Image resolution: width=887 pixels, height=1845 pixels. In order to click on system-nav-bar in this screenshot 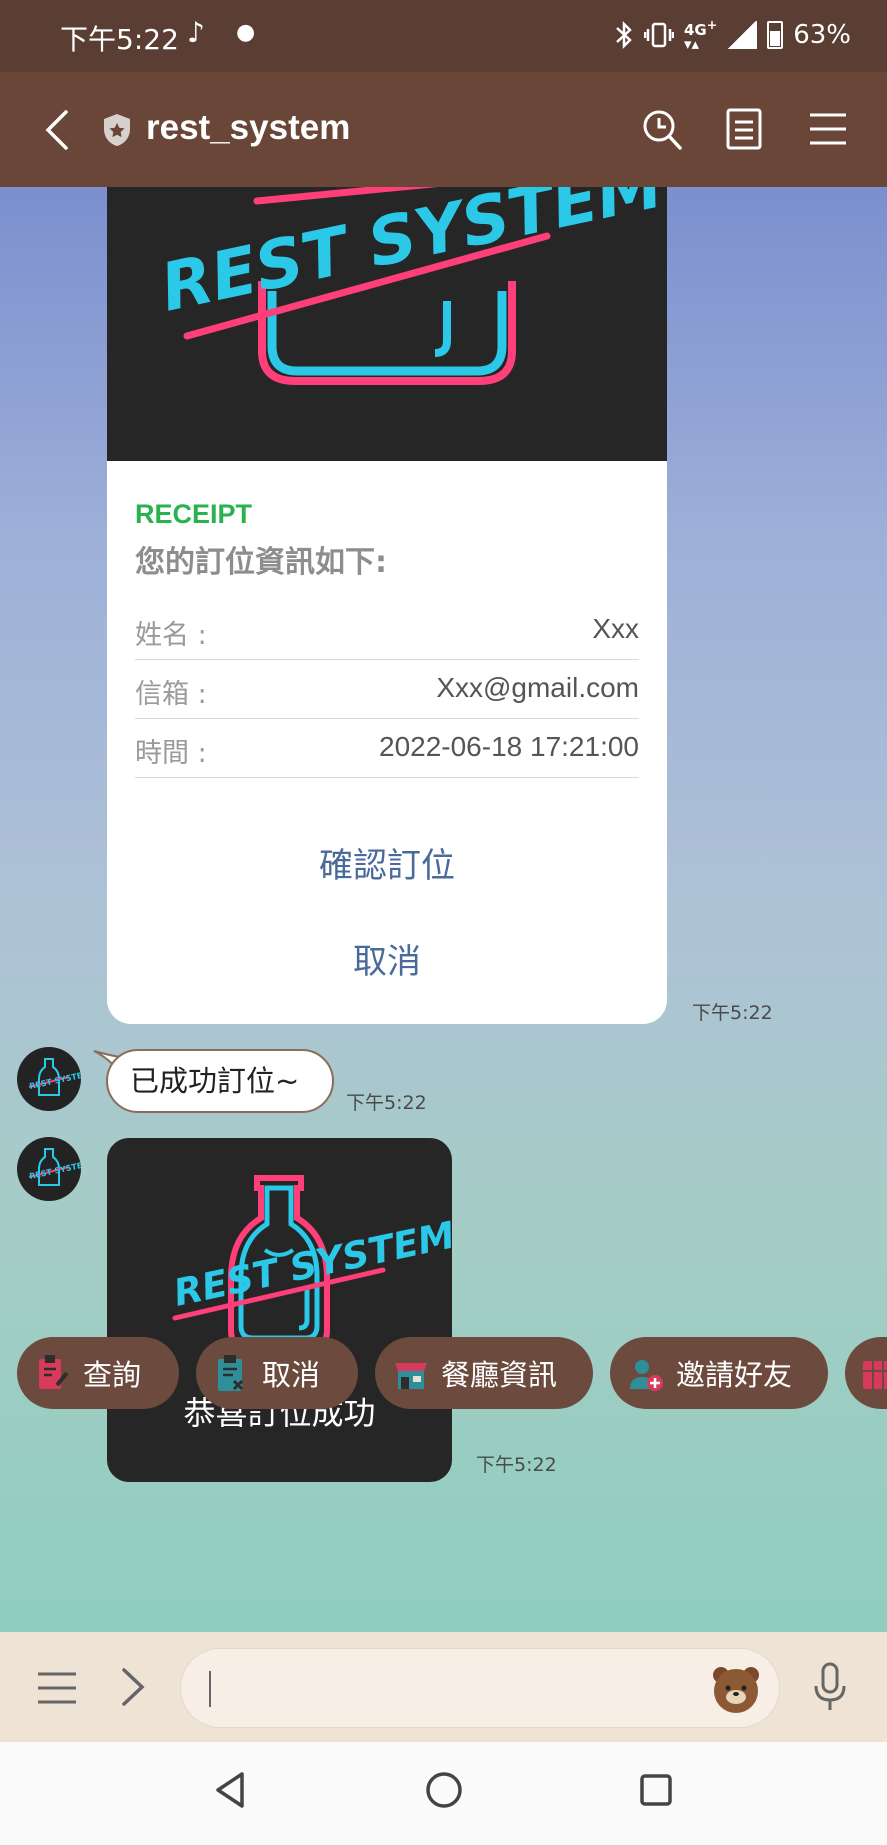, I will do `click(443, 1793)`.